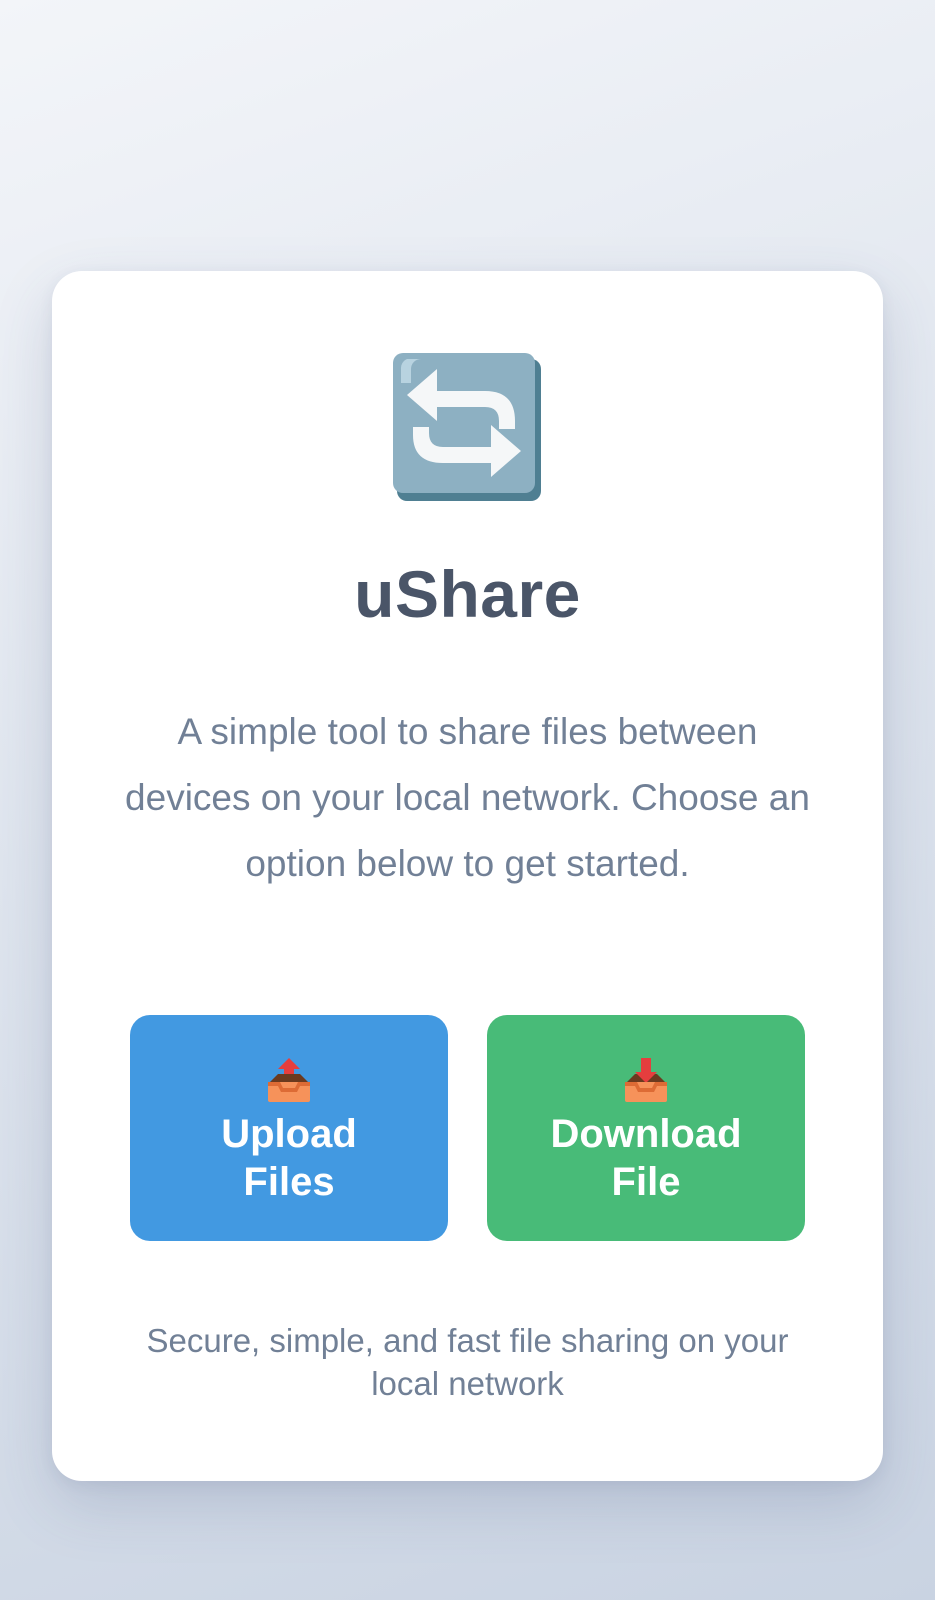  I want to click on upload-files-label: Upload Files, so click(289, 1158).